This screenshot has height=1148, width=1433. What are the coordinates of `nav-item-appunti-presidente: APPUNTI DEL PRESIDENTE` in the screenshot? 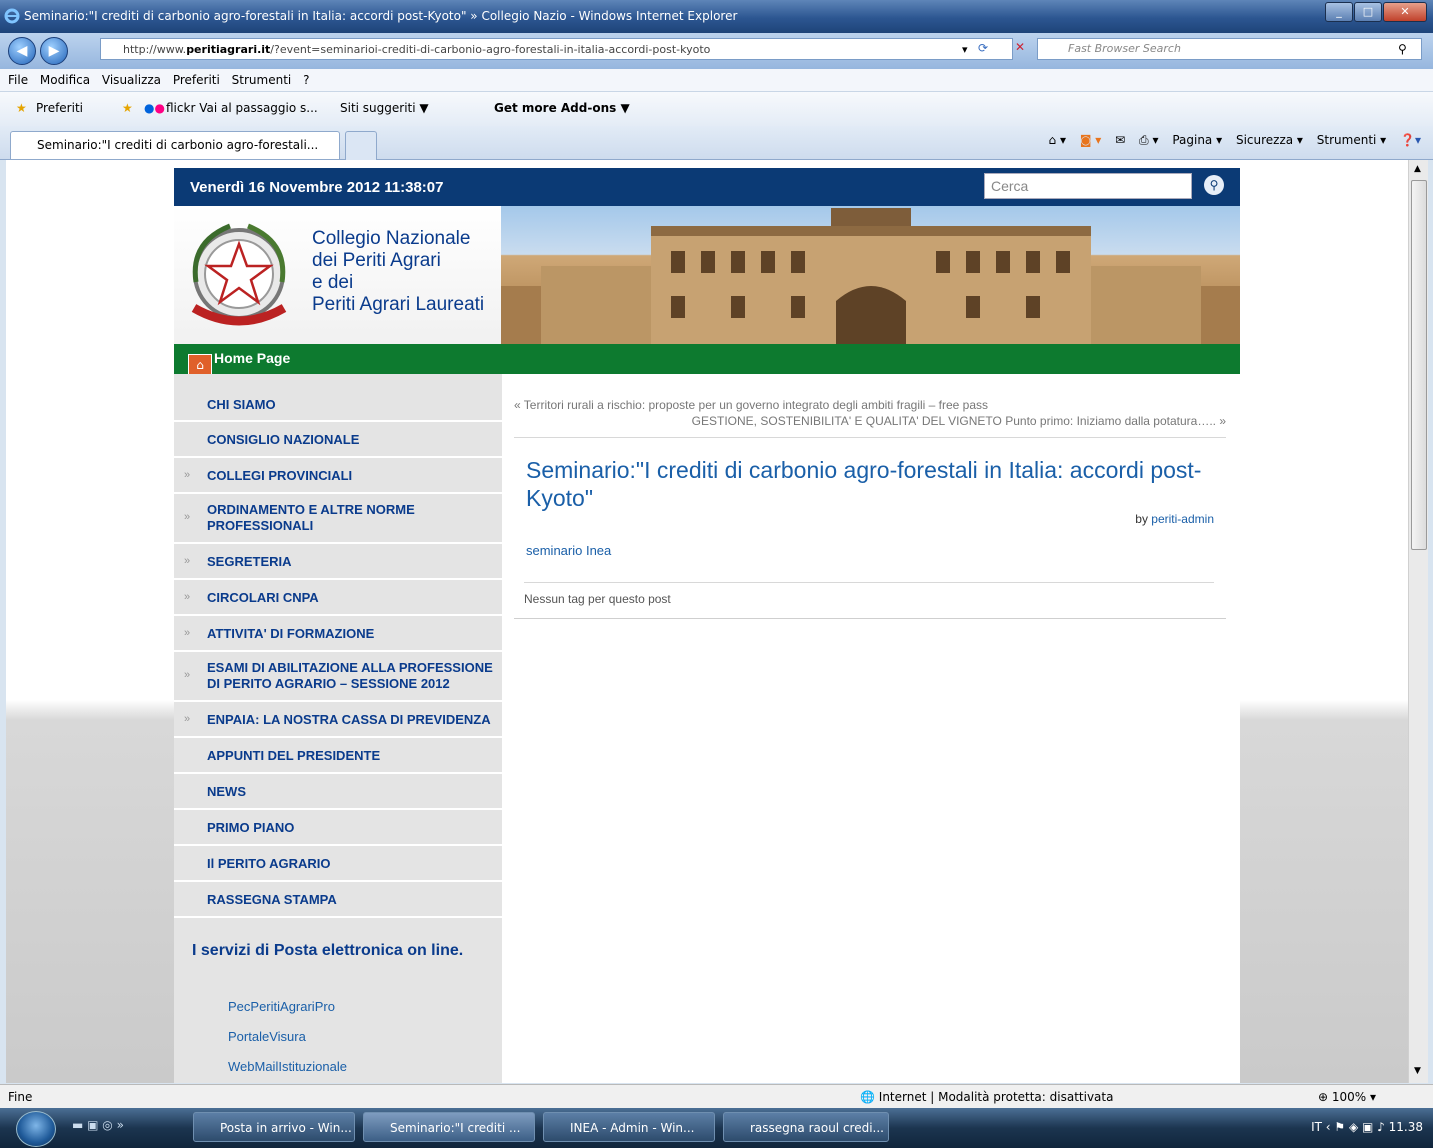 It's located at (338, 756).